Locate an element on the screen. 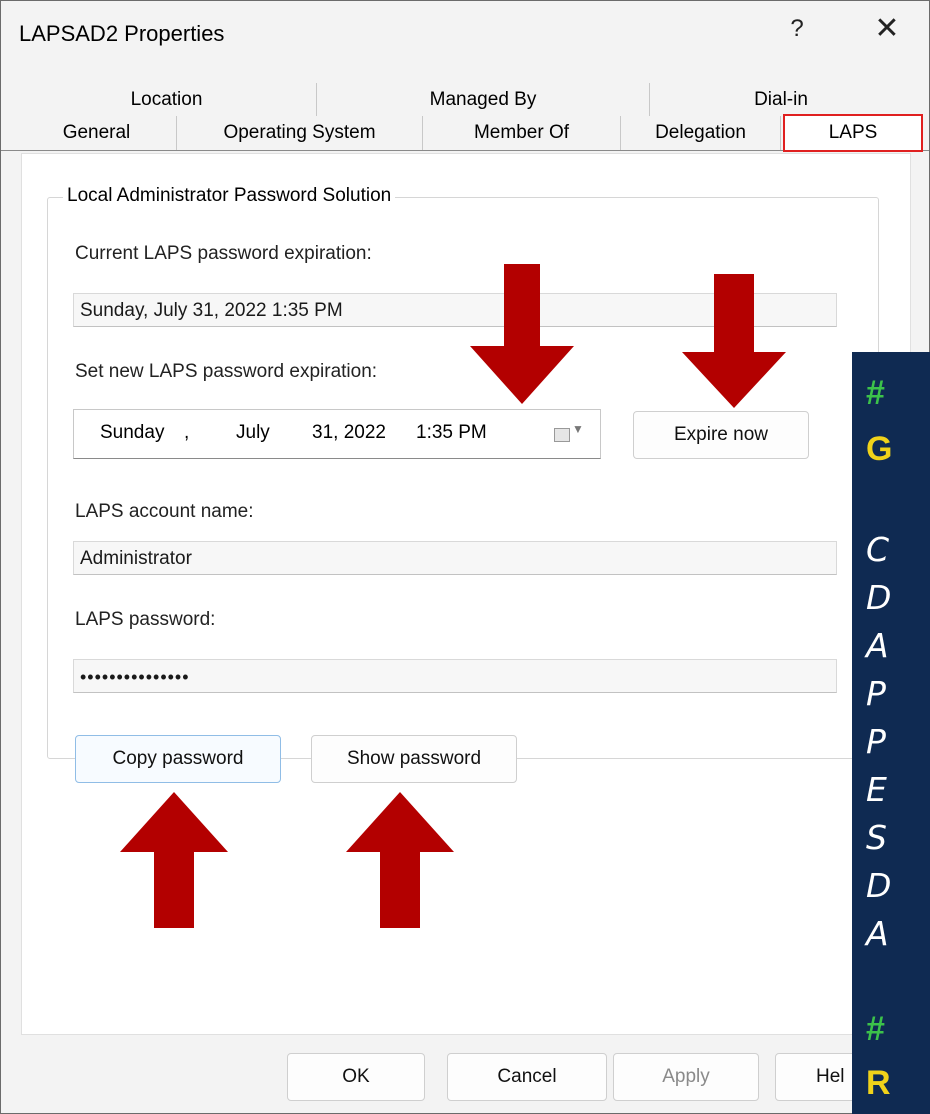 This screenshot has width=930, height=1114. dialog-title: LAPSAD2 Properties is located at coordinates (122, 33).